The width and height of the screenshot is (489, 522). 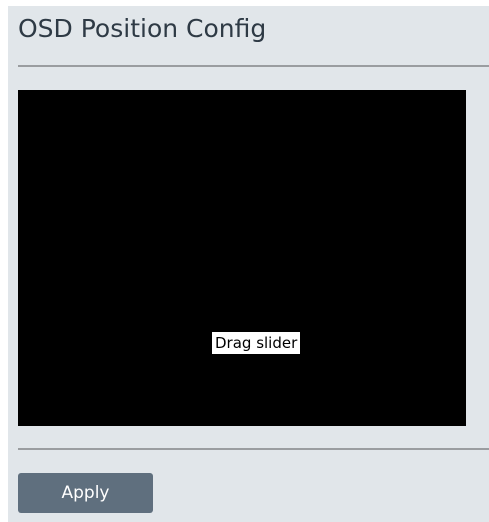 What do you see at coordinates (85, 493) in the screenshot?
I see `apply-button: Apply` at bounding box center [85, 493].